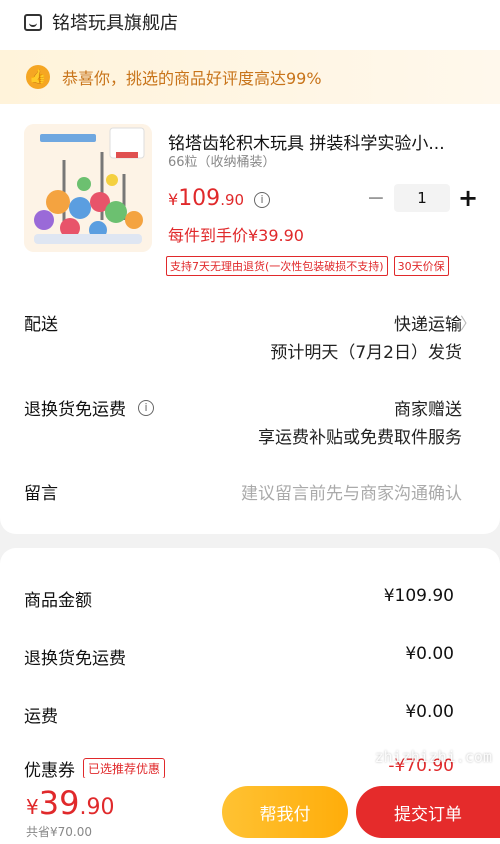  I want to click on price-currency: ¥, so click(173, 199).